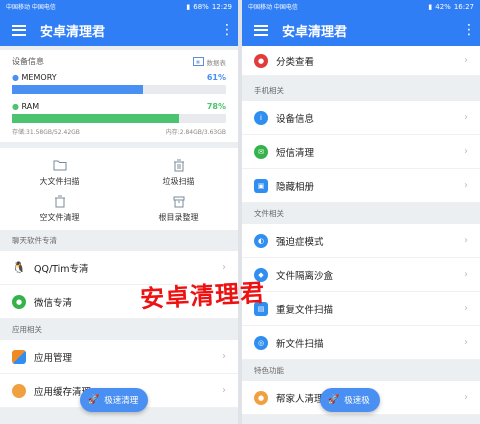  What do you see at coordinates (119, 268) in the screenshot?
I see `qq-tim-clean-row: 🐧 QQ/Tim专清 ›` at bounding box center [119, 268].